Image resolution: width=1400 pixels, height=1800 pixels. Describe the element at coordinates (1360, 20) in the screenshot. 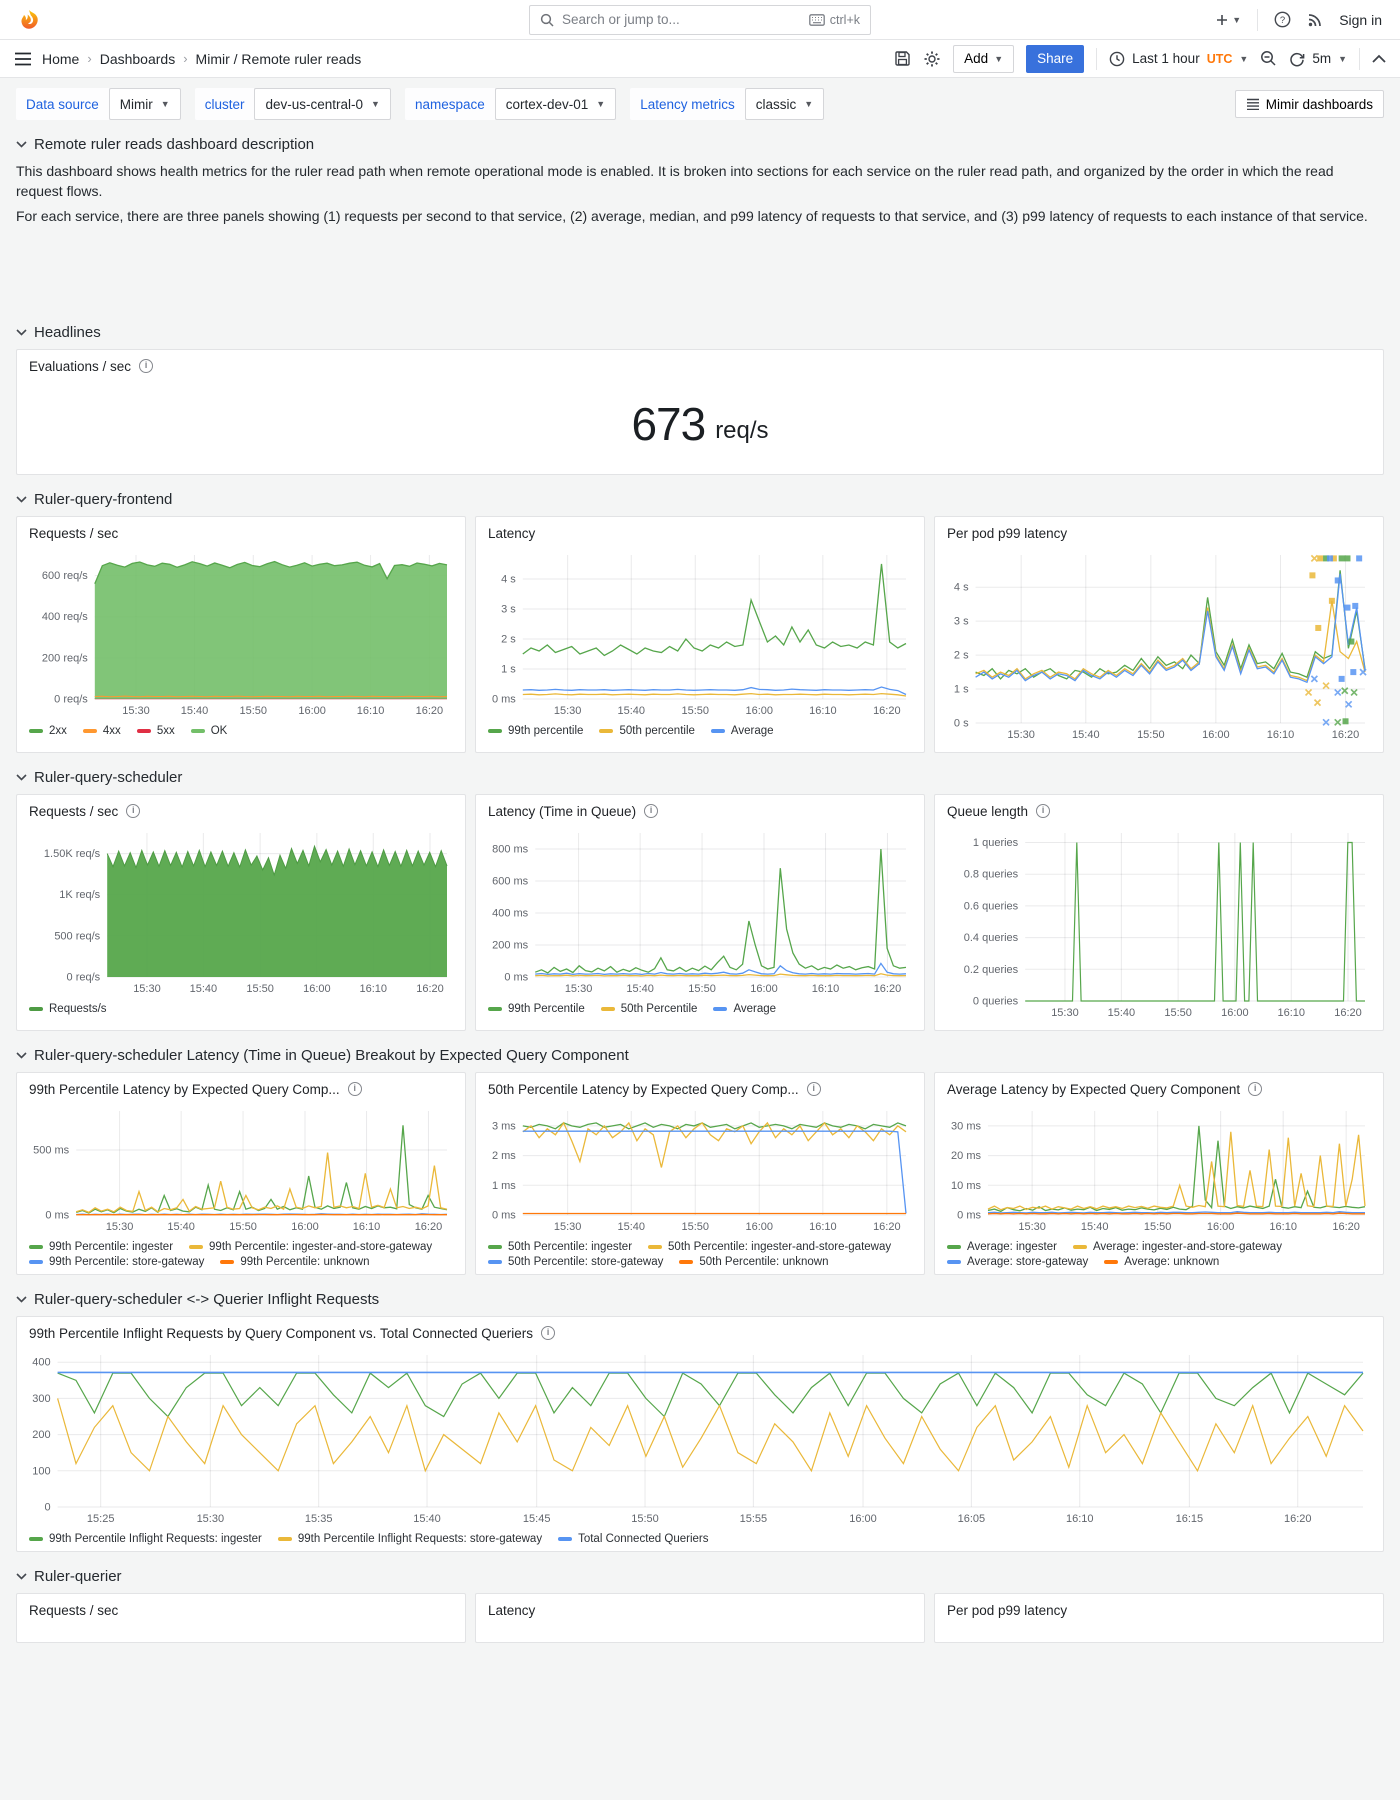

I see `sign-in-link: Sign in` at that location.